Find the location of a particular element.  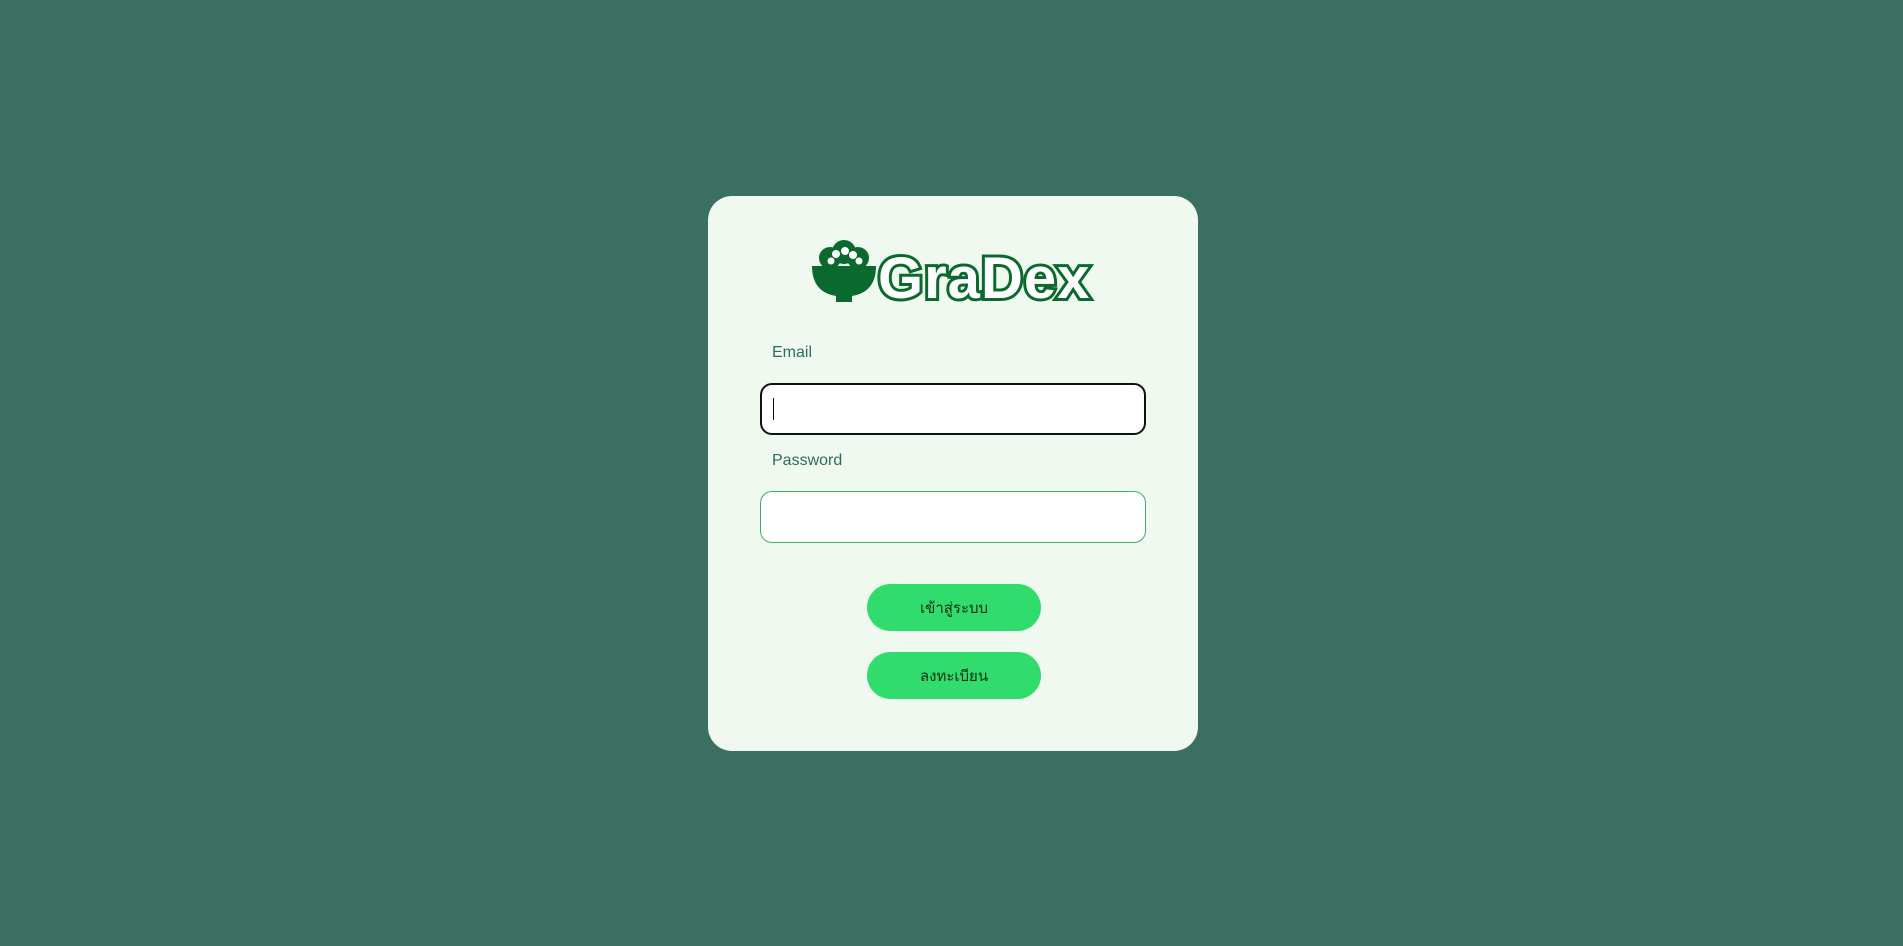

gradex-logo: GraDex is located at coordinates (951, 271).